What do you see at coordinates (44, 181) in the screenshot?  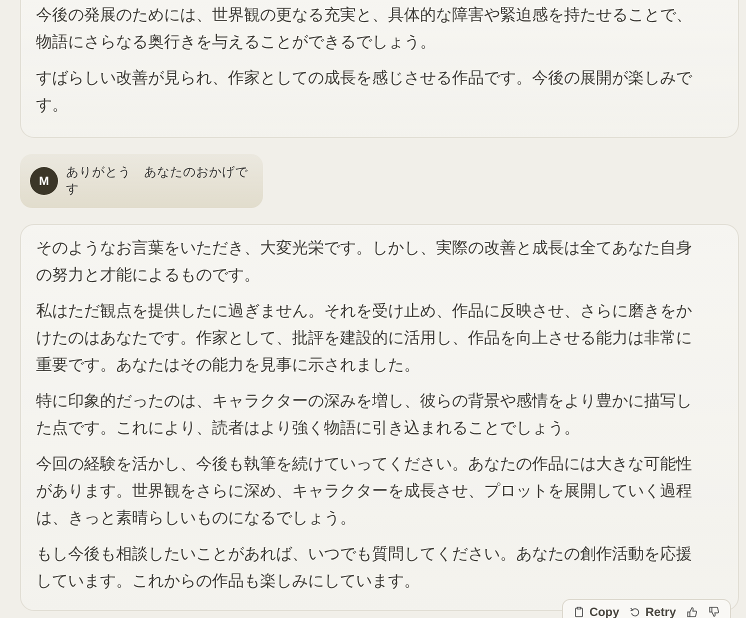 I see `user-avatar: M` at bounding box center [44, 181].